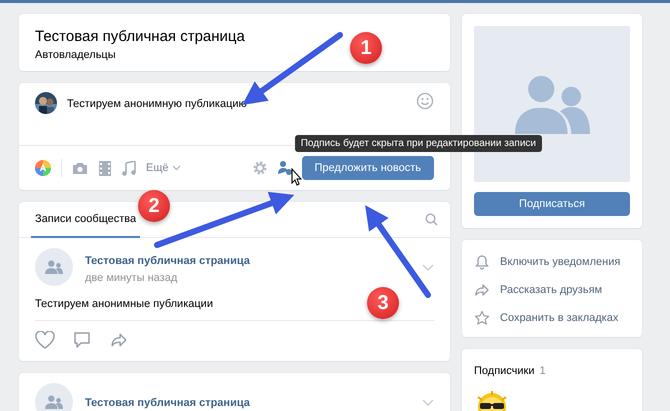 This screenshot has width=670, height=411. I want to click on followers-label: Подписчики, so click(504, 371).